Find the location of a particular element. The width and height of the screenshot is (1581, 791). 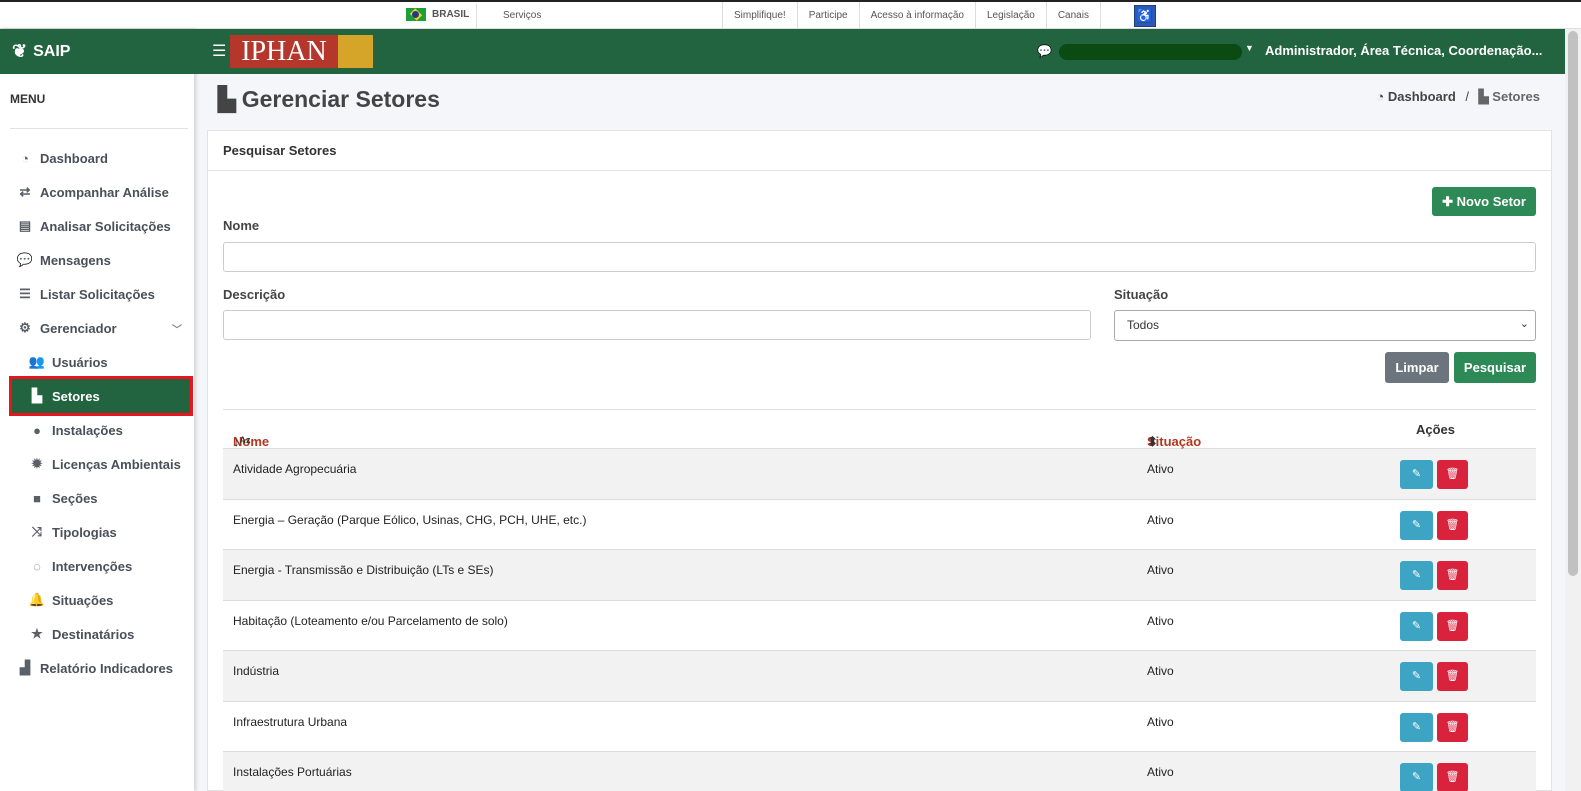

sidebar-item-secoes: ■ Seções is located at coordinates (97, 498).